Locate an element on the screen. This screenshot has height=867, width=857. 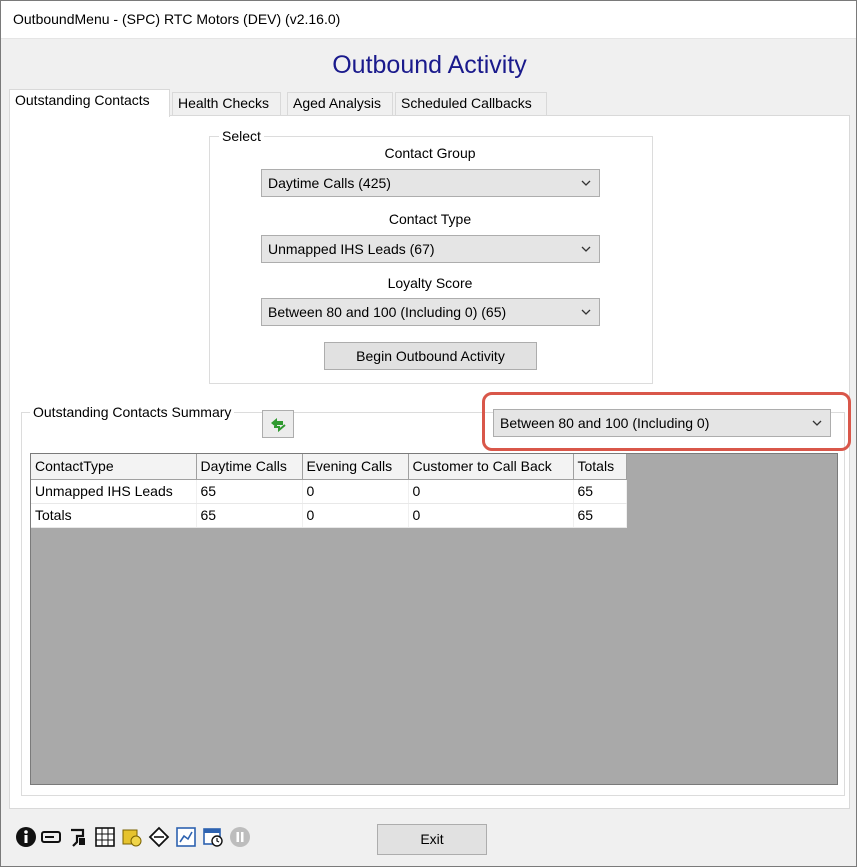
table-row: Totals 65 0 0 65 is located at coordinates (329, 515).